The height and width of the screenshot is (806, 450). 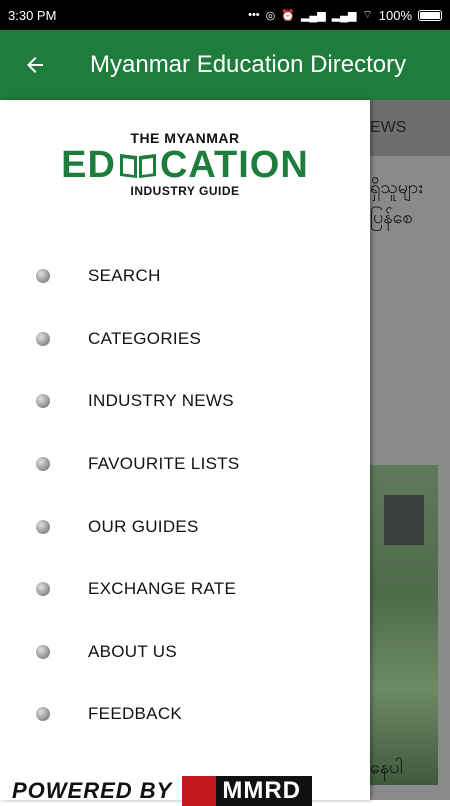 I want to click on menu-item-categories: CATEGORIES, so click(x=185, y=339).